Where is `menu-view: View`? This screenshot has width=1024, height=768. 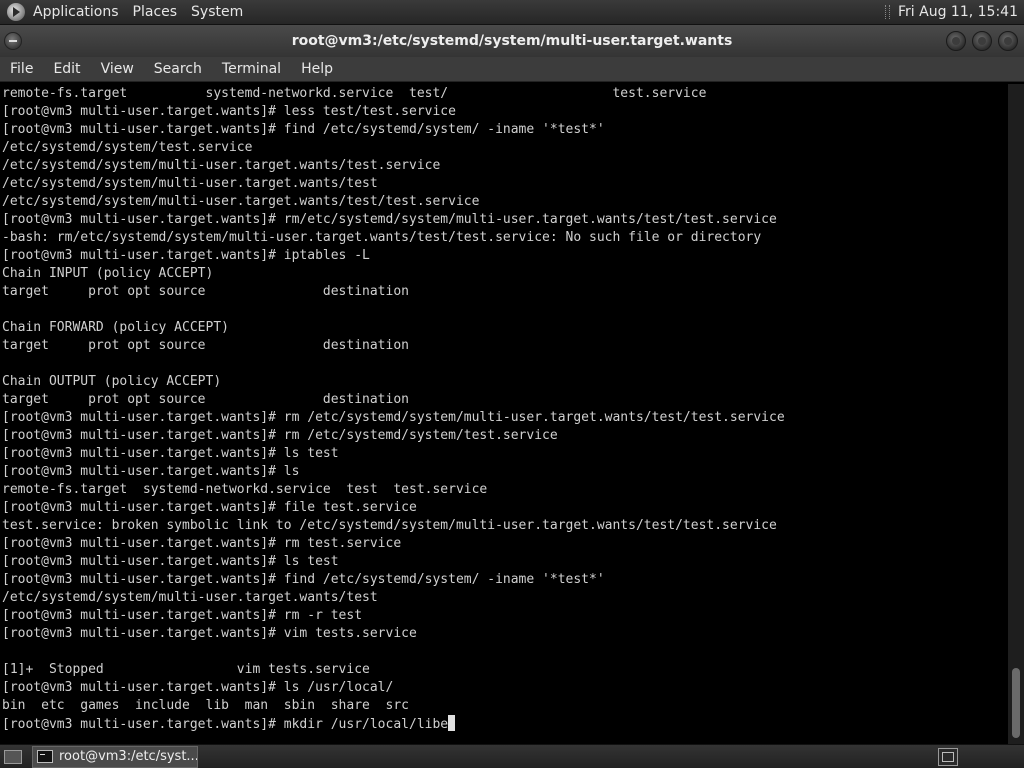 menu-view: View is located at coordinates (117, 69).